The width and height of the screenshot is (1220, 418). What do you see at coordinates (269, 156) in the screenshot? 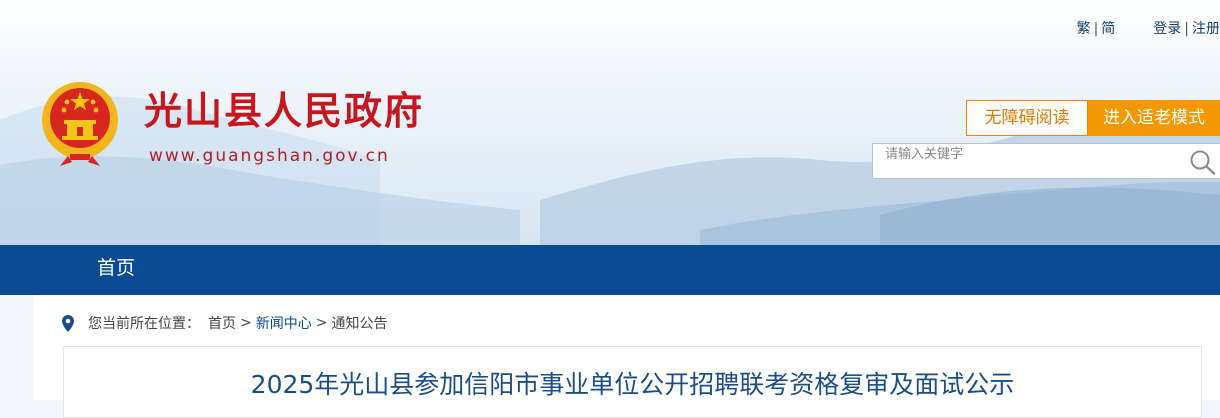
I see `site-url: www.guangshan.gov.cn` at bounding box center [269, 156].